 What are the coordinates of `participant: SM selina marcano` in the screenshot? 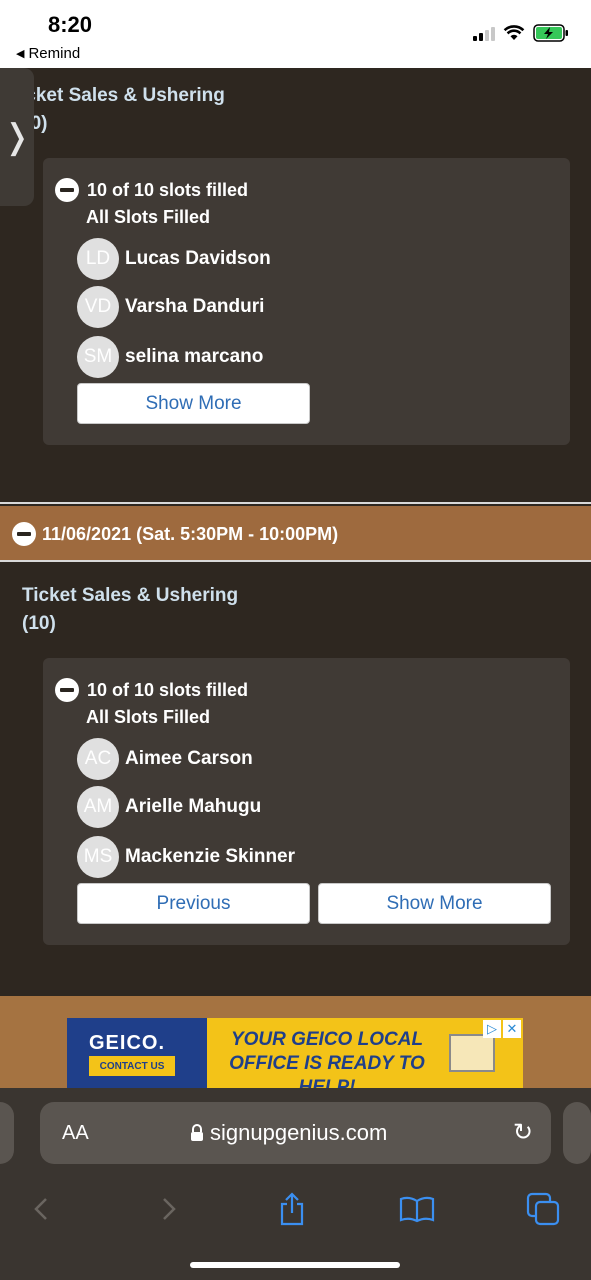 It's located at (170, 357).